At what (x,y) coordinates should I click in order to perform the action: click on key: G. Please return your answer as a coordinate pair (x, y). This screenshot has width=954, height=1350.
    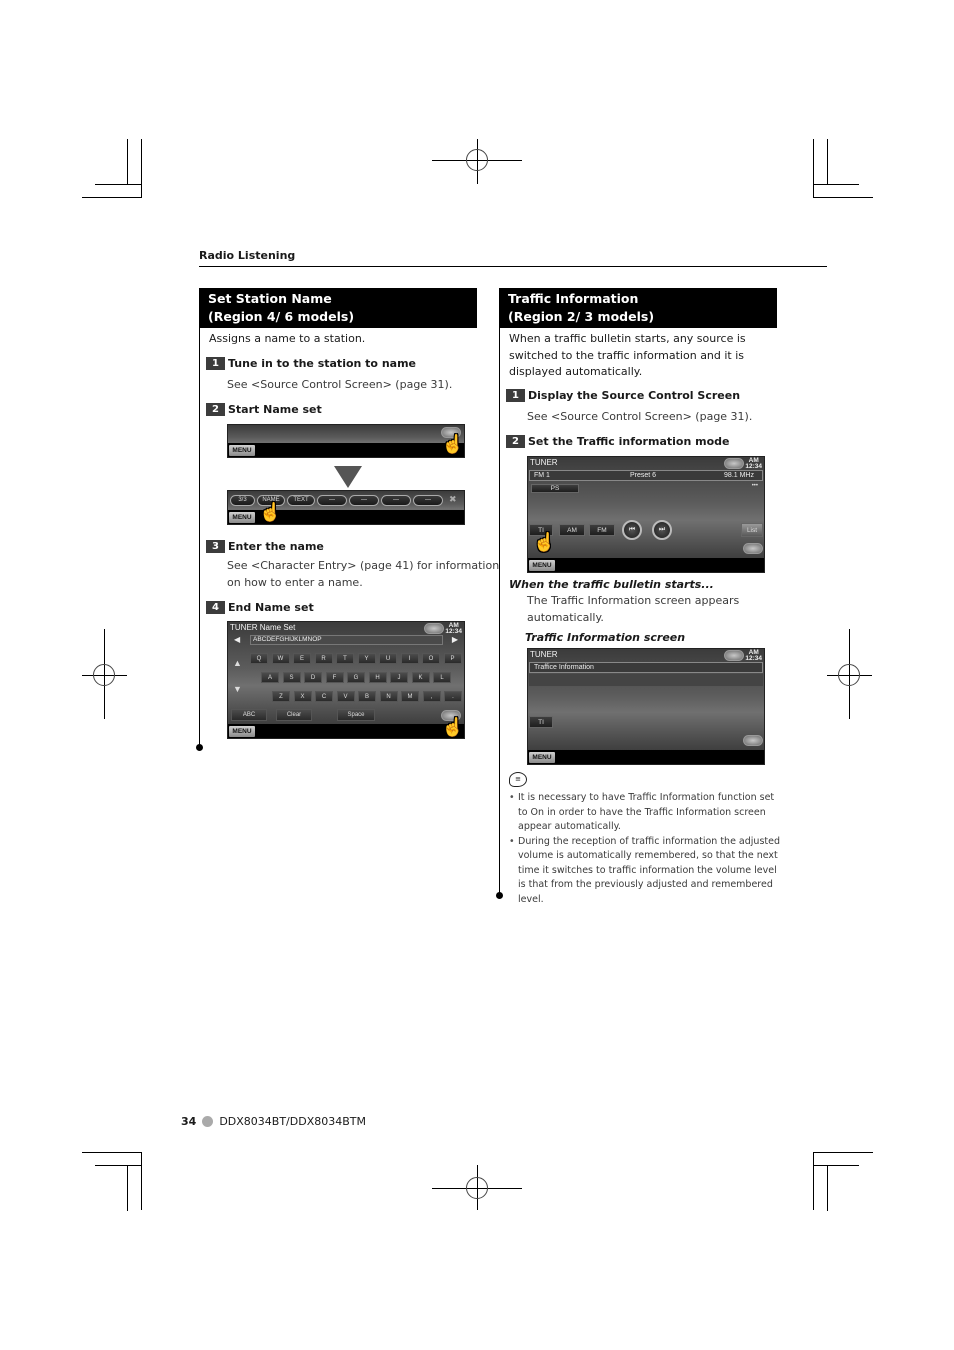
    Looking at the image, I should click on (356, 677).